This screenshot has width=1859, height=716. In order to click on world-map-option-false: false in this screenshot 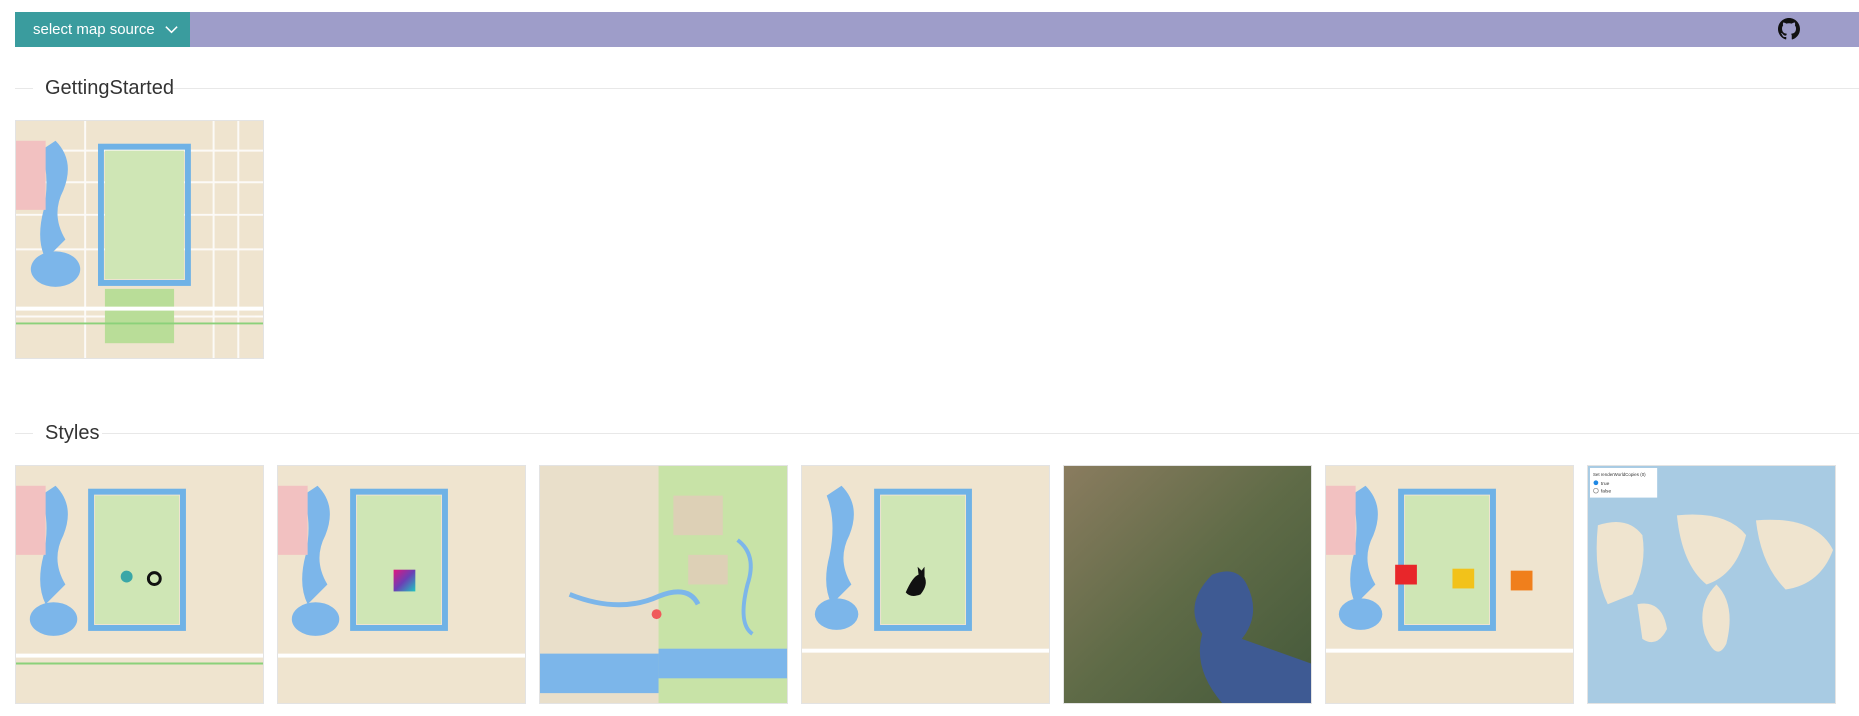, I will do `click(1606, 492)`.